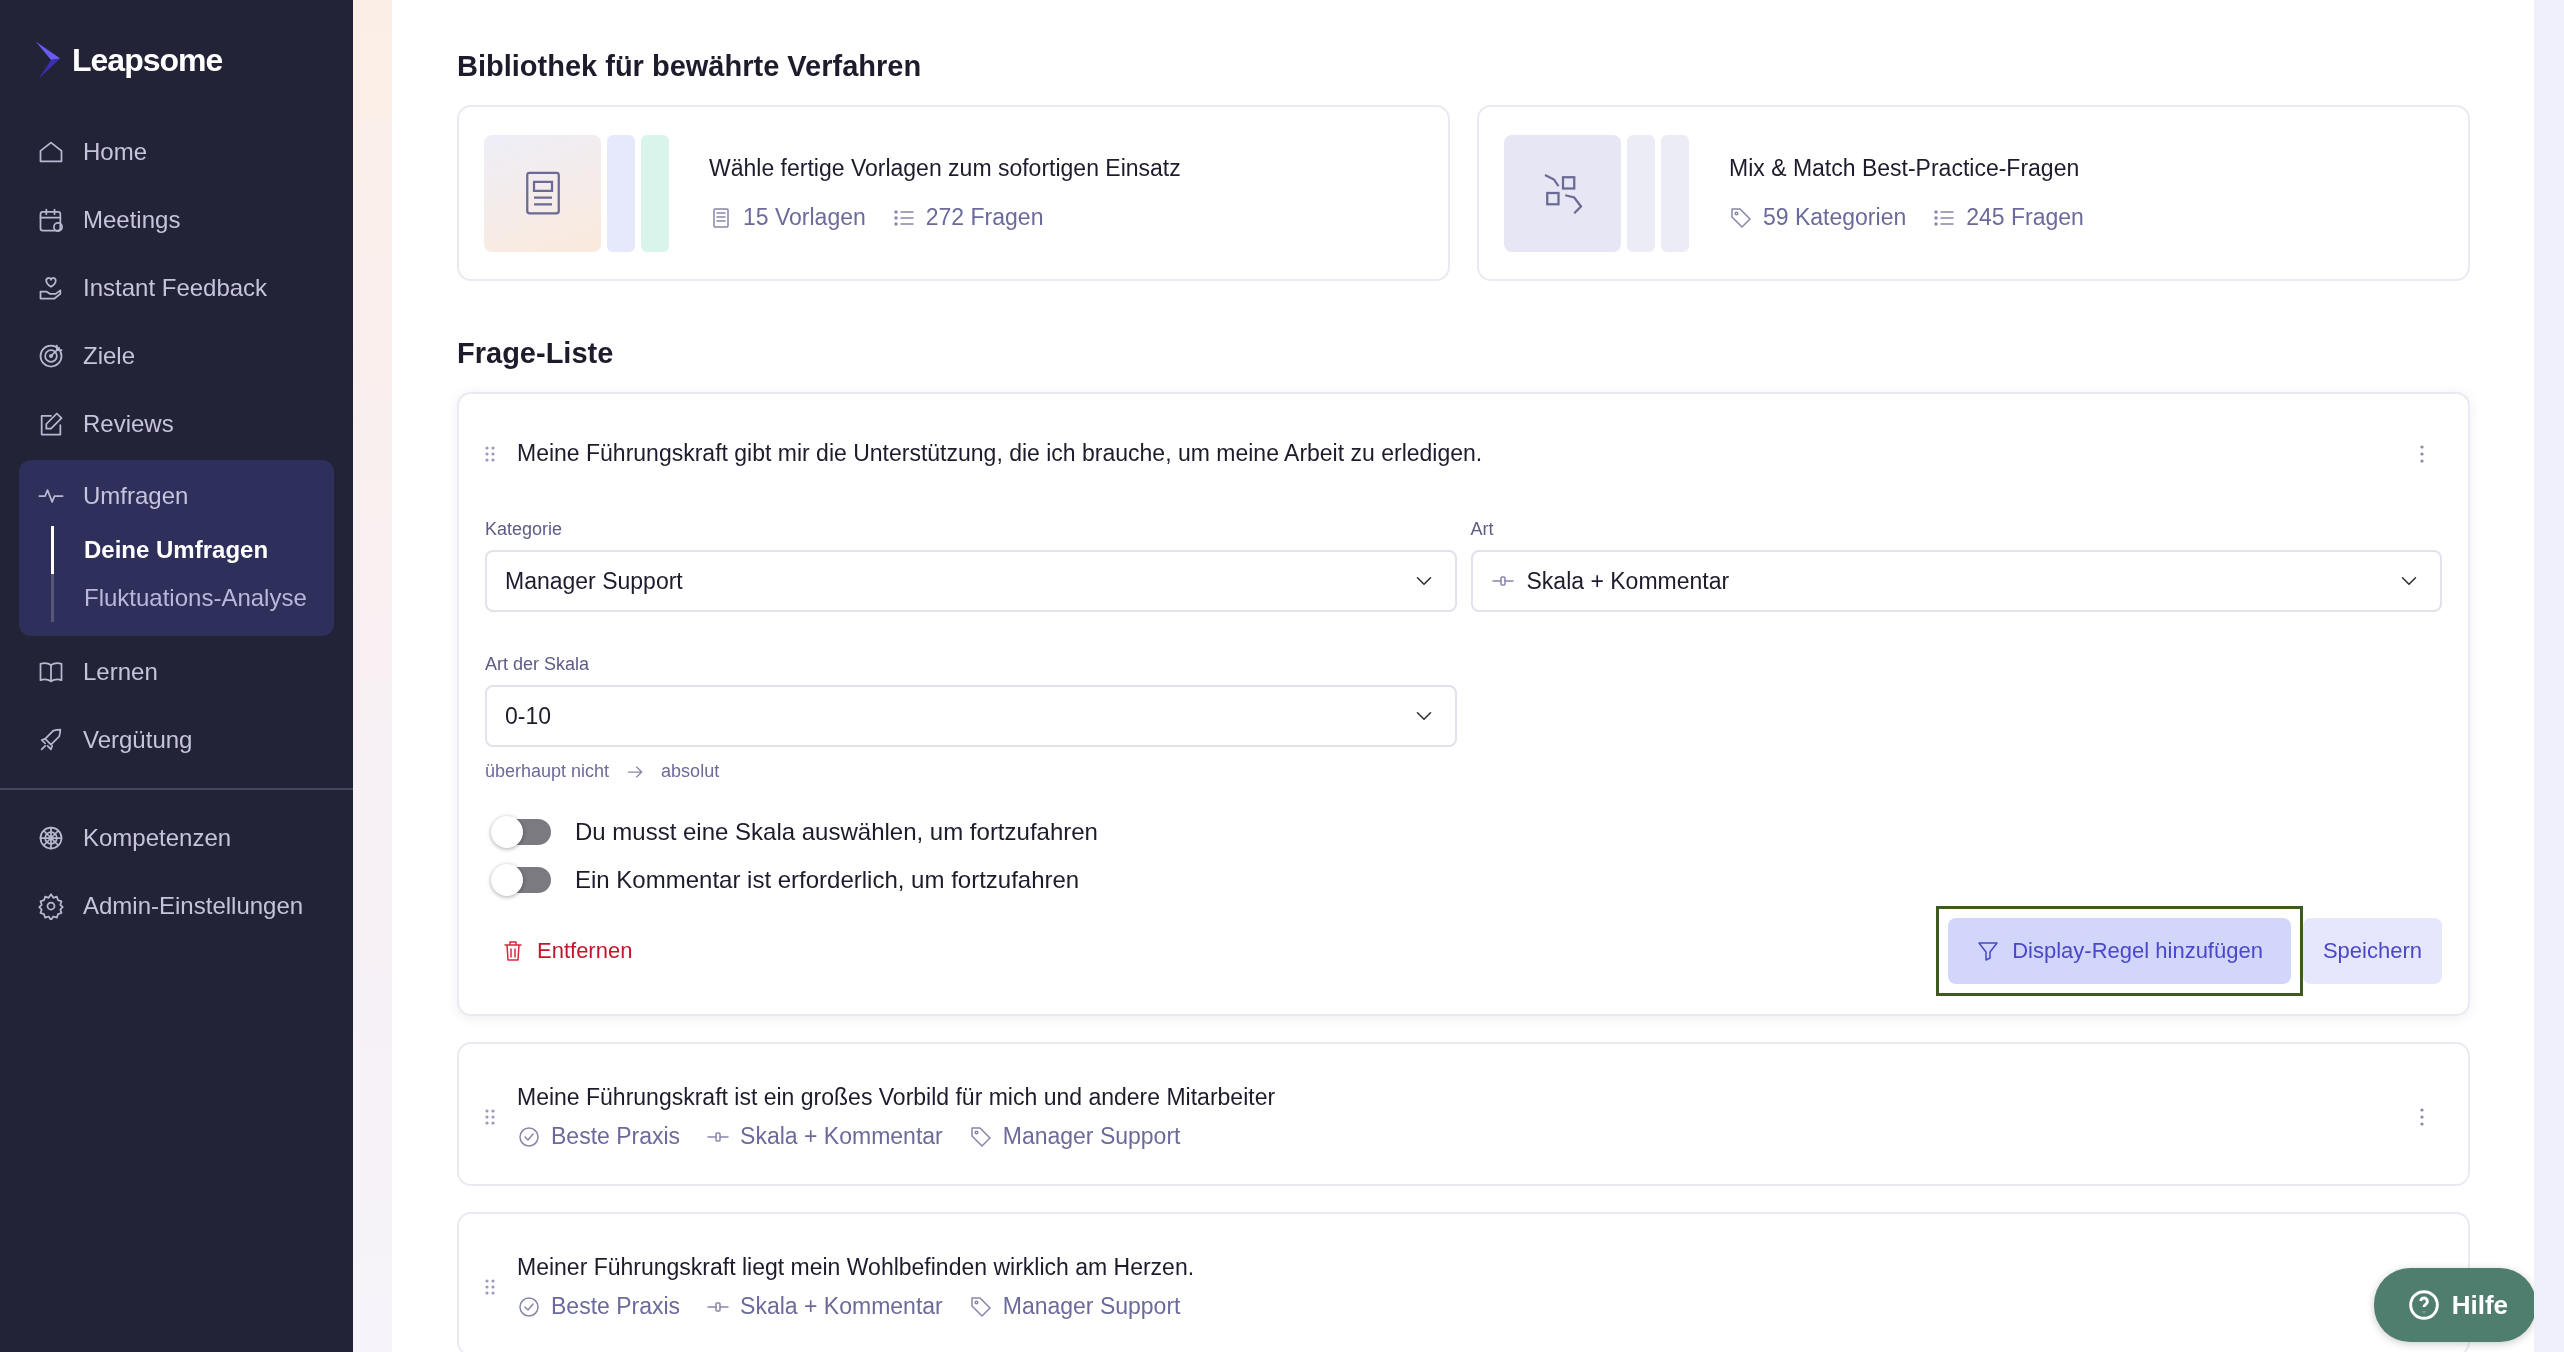 This screenshot has height=1352, width=2564. I want to click on add-display-rule-button: Display-Regel hinzufügen, so click(2119, 951).